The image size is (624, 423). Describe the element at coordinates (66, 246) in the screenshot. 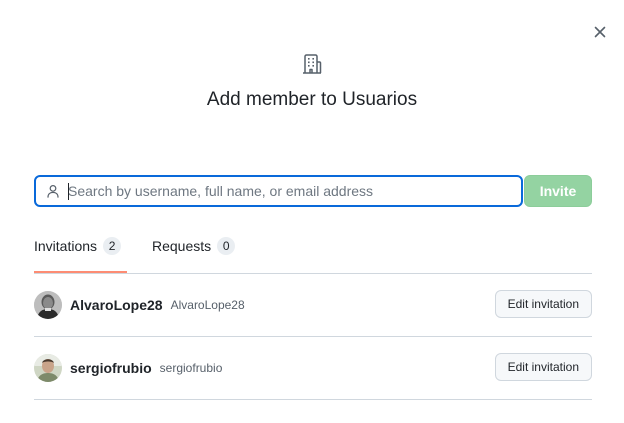

I see `tab-invitations-label: Invitations` at that location.